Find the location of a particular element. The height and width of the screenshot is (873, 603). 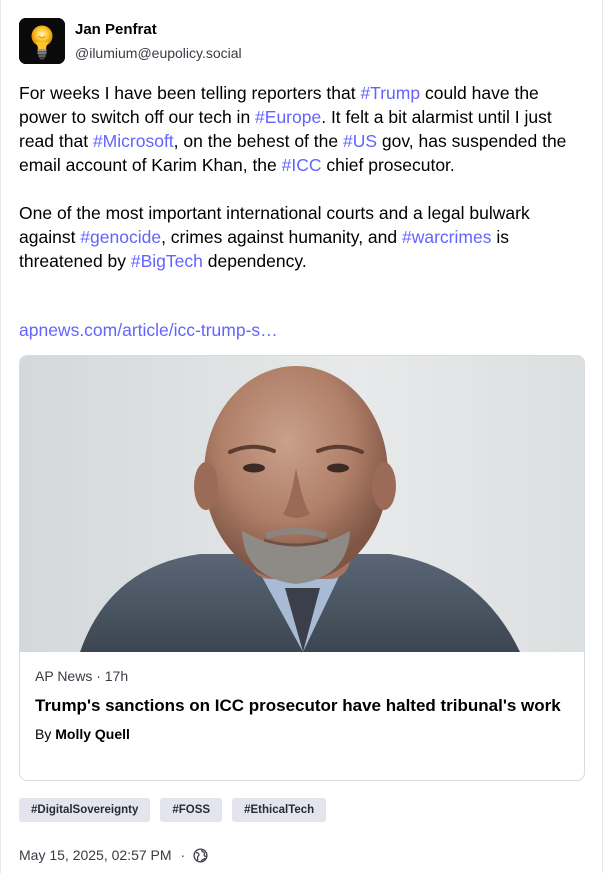

post-text-run: chief prosecutor. is located at coordinates (388, 165).